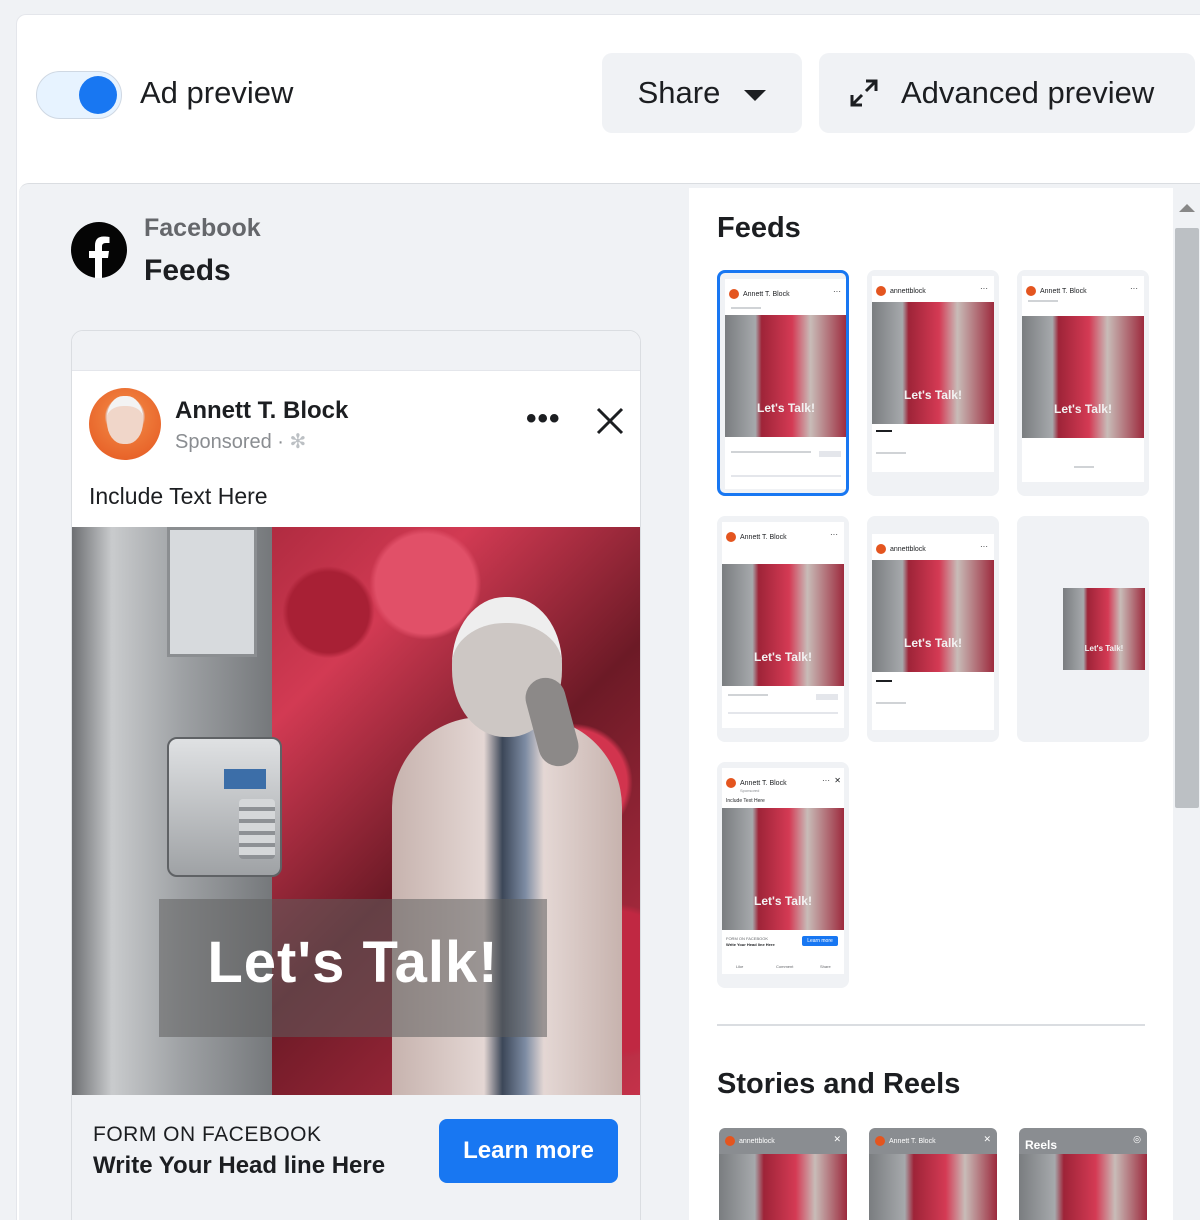 This screenshot has height=1220, width=1200. Describe the element at coordinates (759, 228) in the screenshot. I see `feeds-section-title: Feeds` at that location.